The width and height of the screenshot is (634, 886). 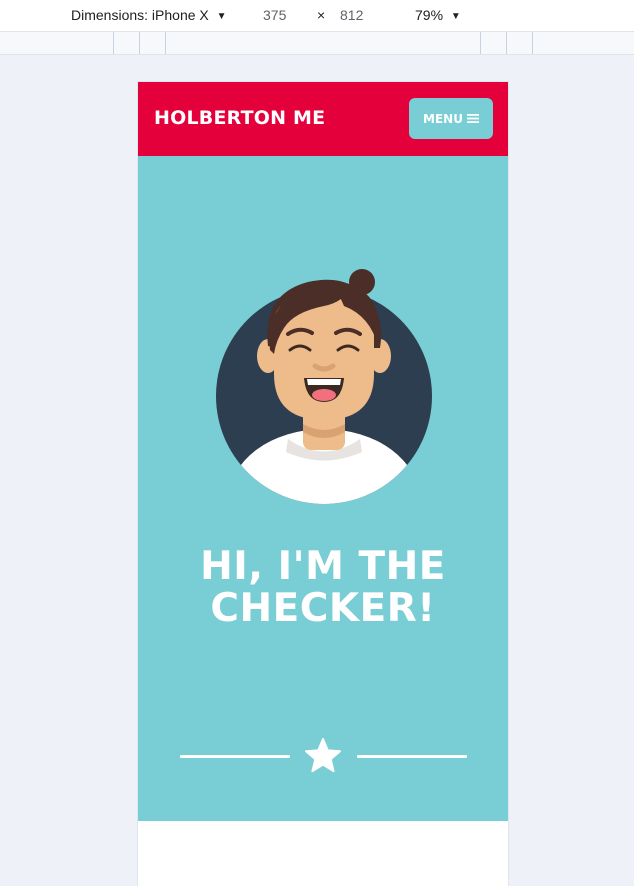 What do you see at coordinates (351, 15) in the screenshot?
I see `height-input: 812` at bounding box center [351, 15].